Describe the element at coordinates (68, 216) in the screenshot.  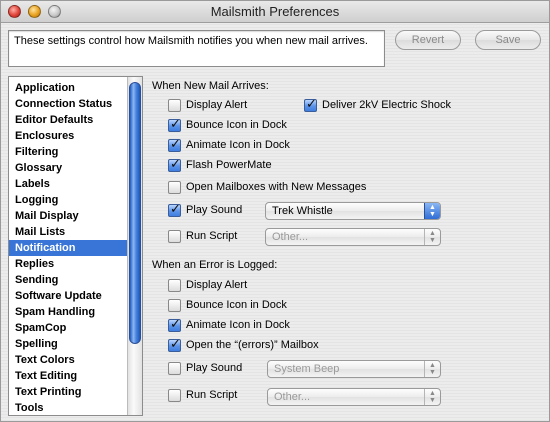
I see `category-item-mail-display: Mail Display` at that location.